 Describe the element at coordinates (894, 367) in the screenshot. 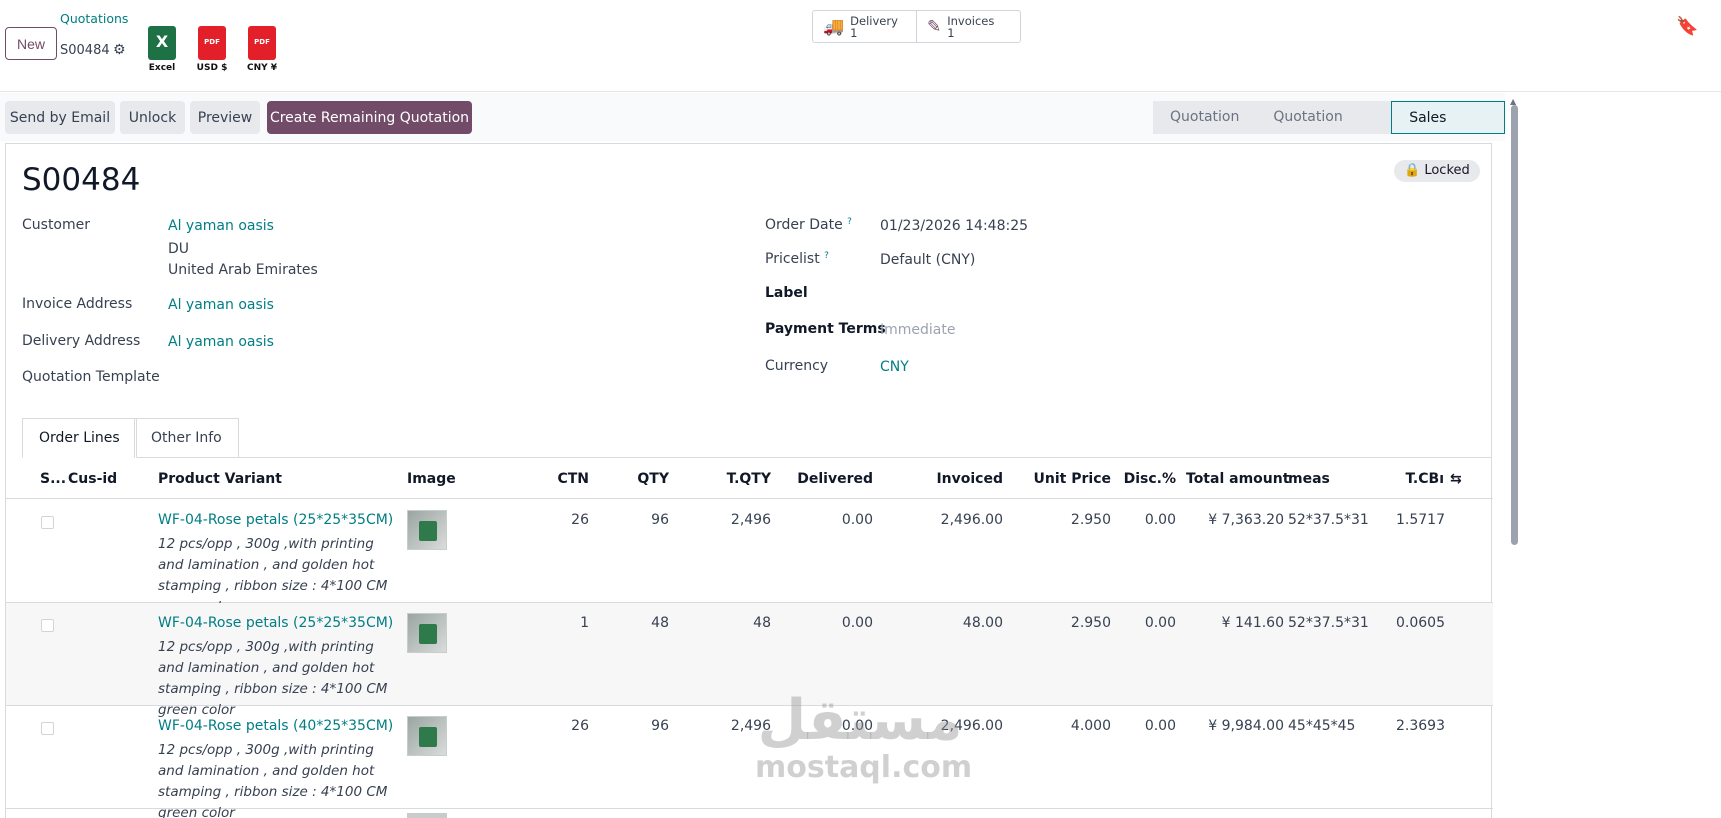

I see `currency-field: CNY` at that location.